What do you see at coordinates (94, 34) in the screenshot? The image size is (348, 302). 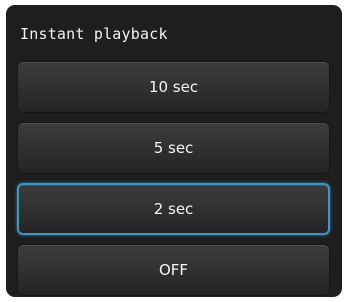 I see `menu-title: Instant playback` at bounding box center [94, 34].